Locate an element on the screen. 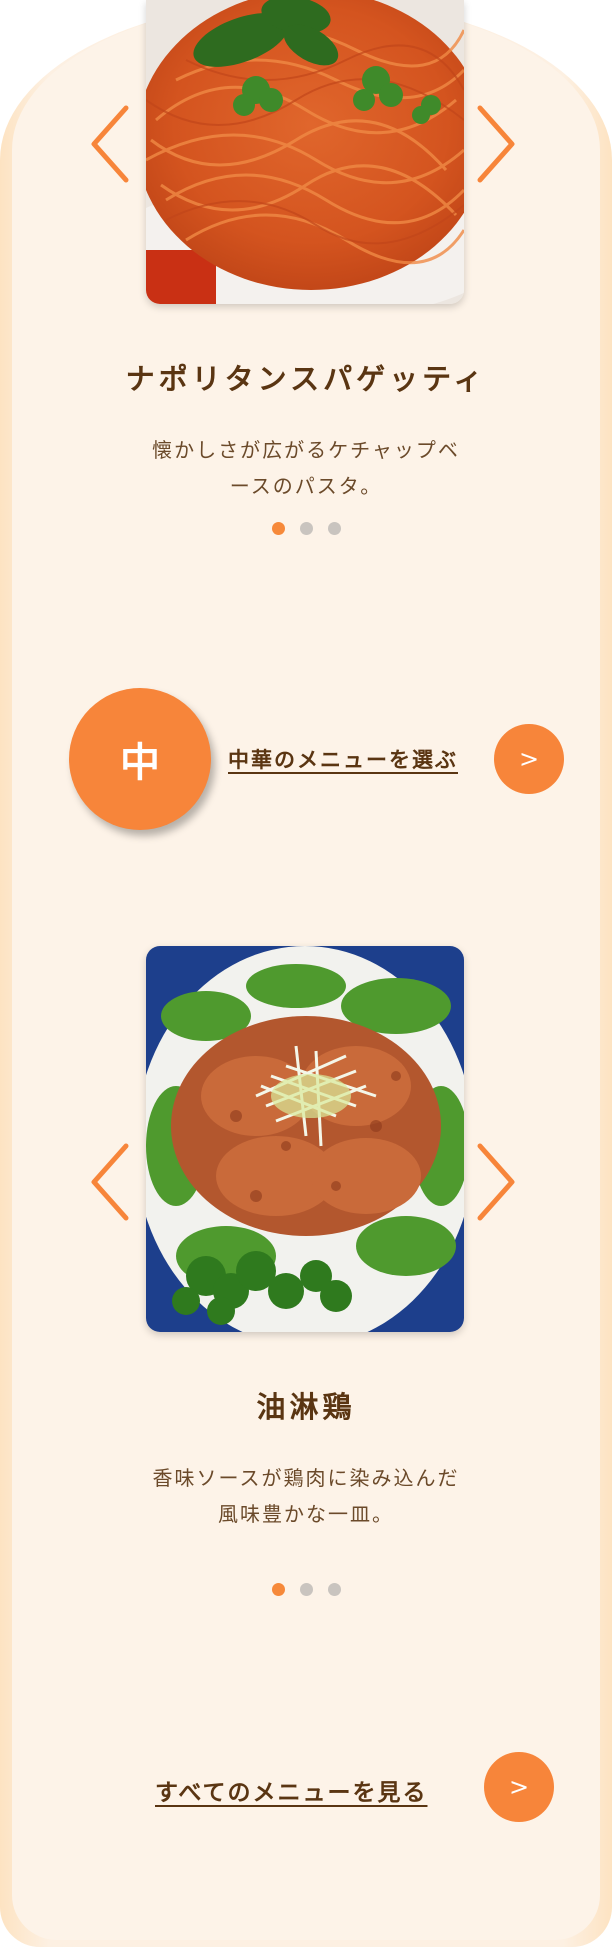 This screenshot has width=612, height=1947. view-all-menu-link: すべてのメニューを見る is located at coordinates (291, 1790).